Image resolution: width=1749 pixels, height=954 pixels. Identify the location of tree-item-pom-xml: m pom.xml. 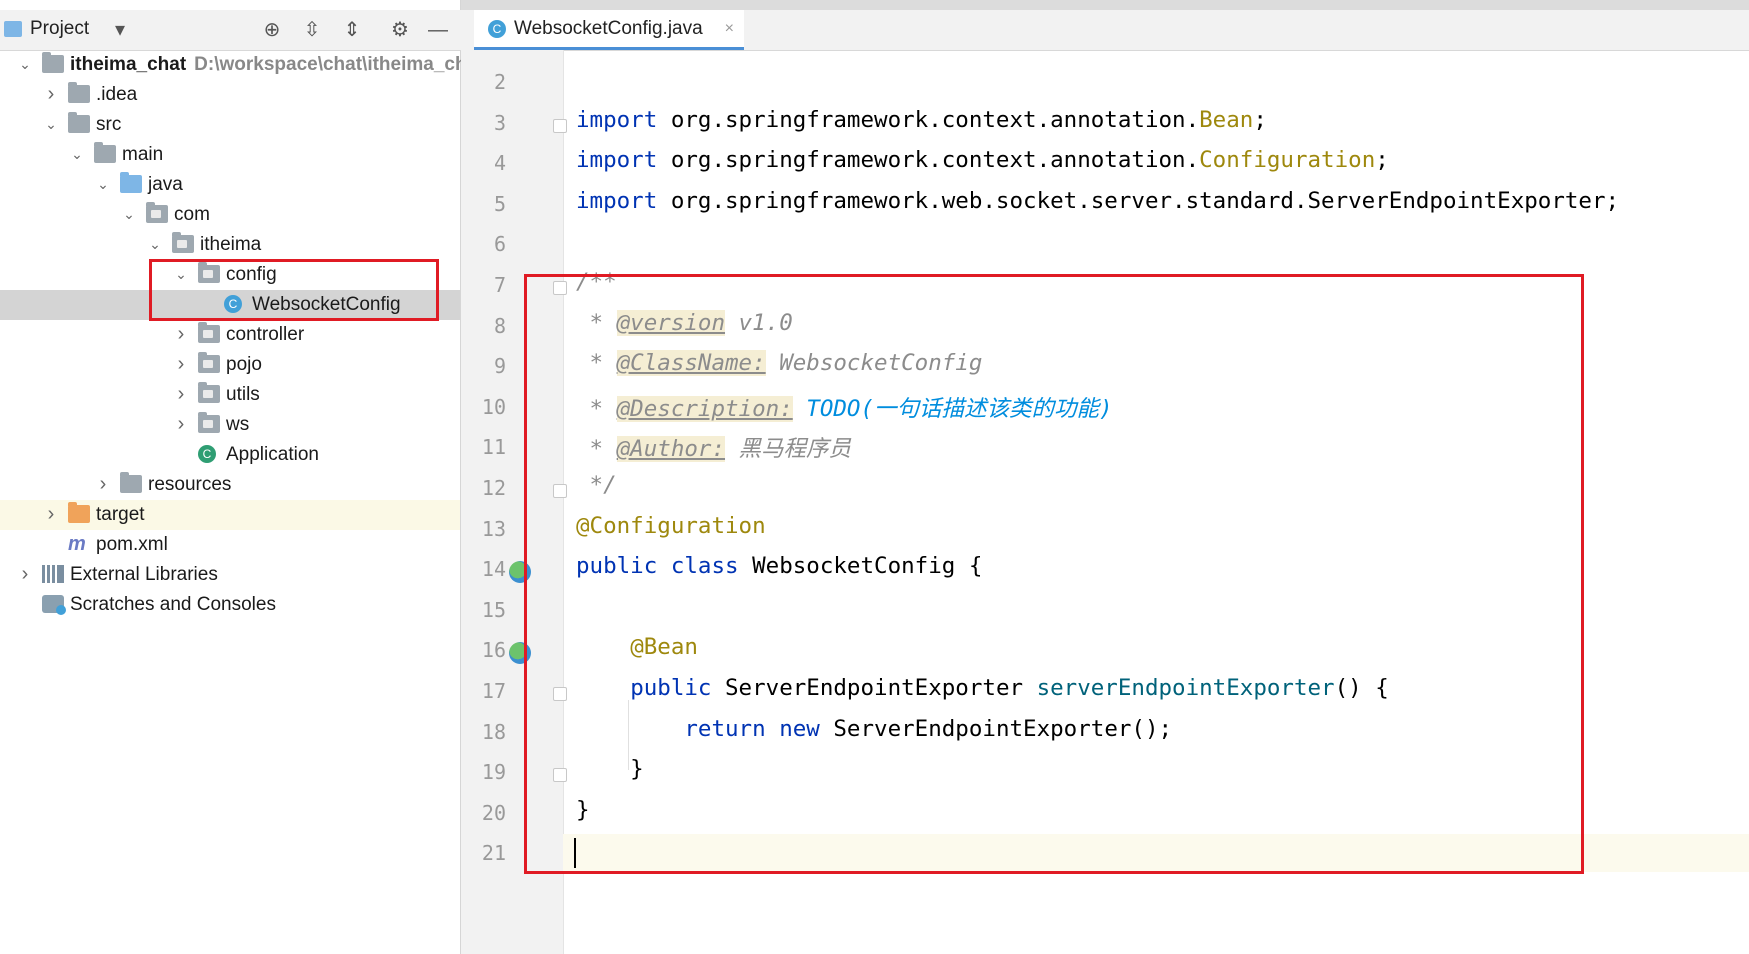
(230, 545).